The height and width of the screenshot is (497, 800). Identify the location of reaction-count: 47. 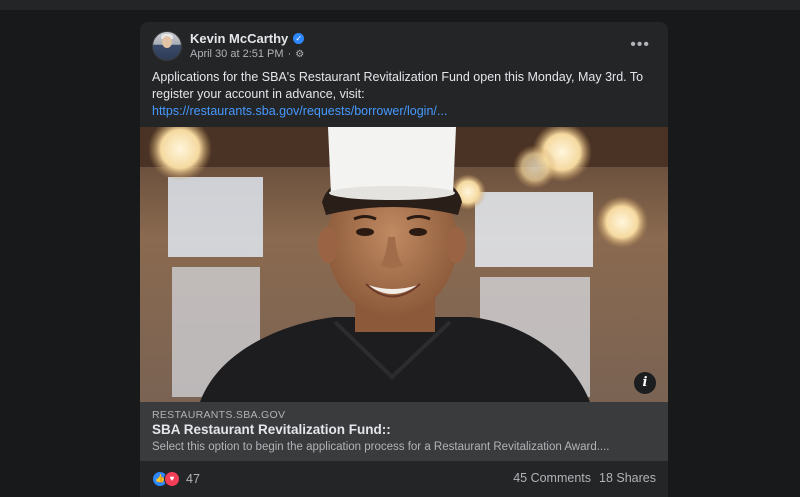
(193, 479).